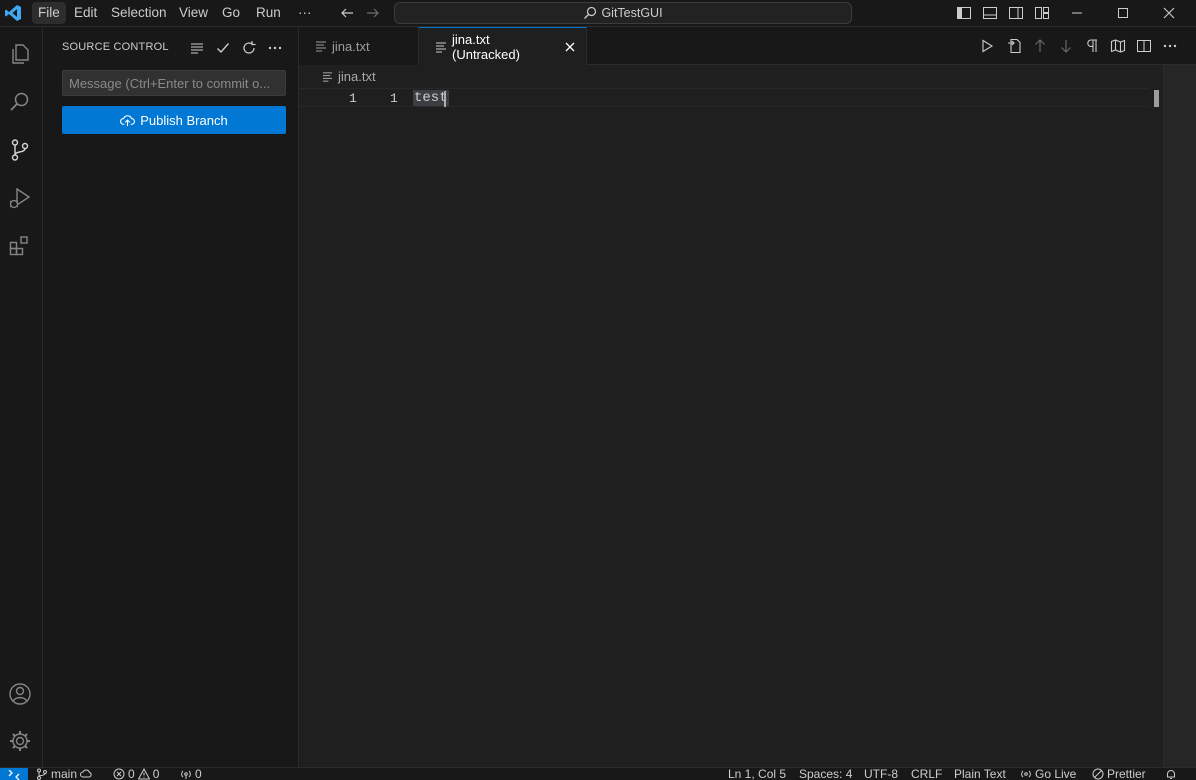 The image size is (1196, 780). I want to click on indentation: Spaces: 4, so click(825, 774).